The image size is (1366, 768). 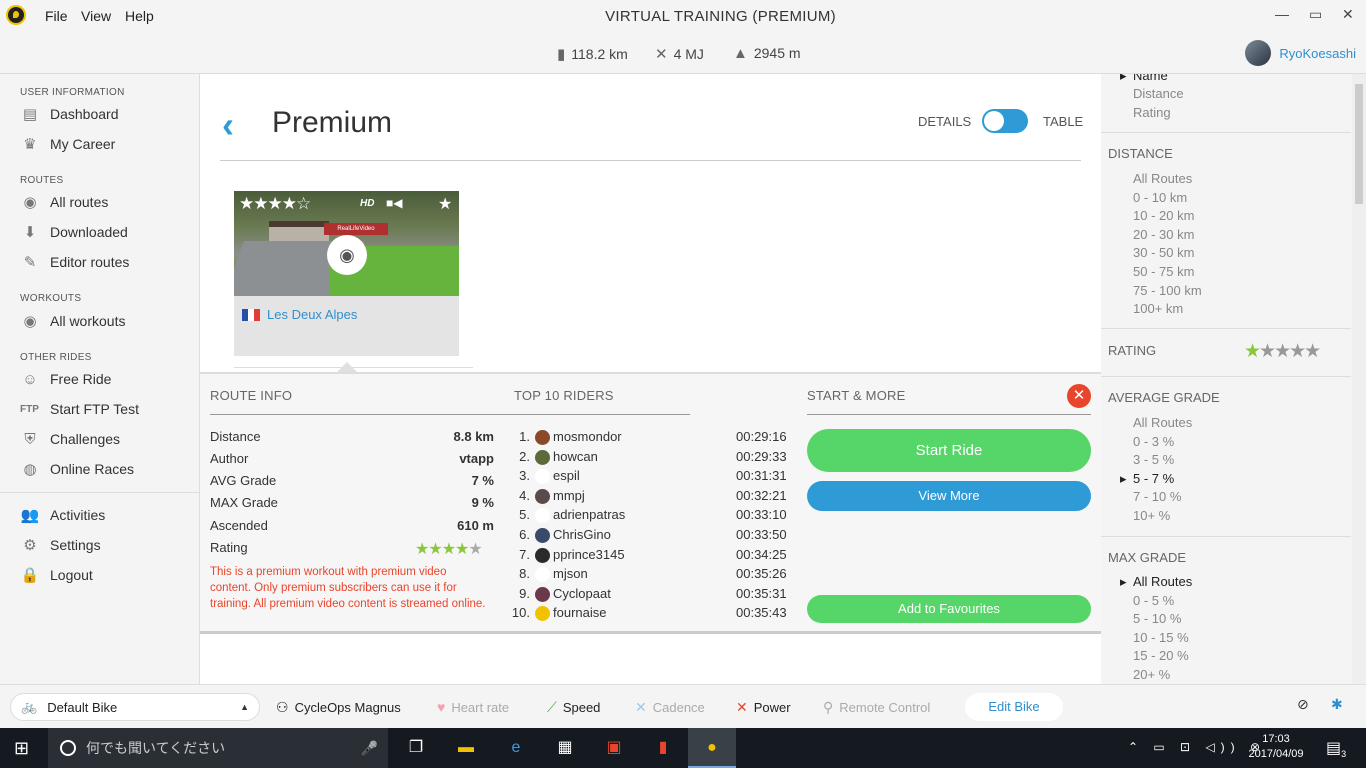 What do you see at coordinates (1158, 93) in the screenshot?
I see `sort-option-distance: Distance` at bounding box center [1158, 93].